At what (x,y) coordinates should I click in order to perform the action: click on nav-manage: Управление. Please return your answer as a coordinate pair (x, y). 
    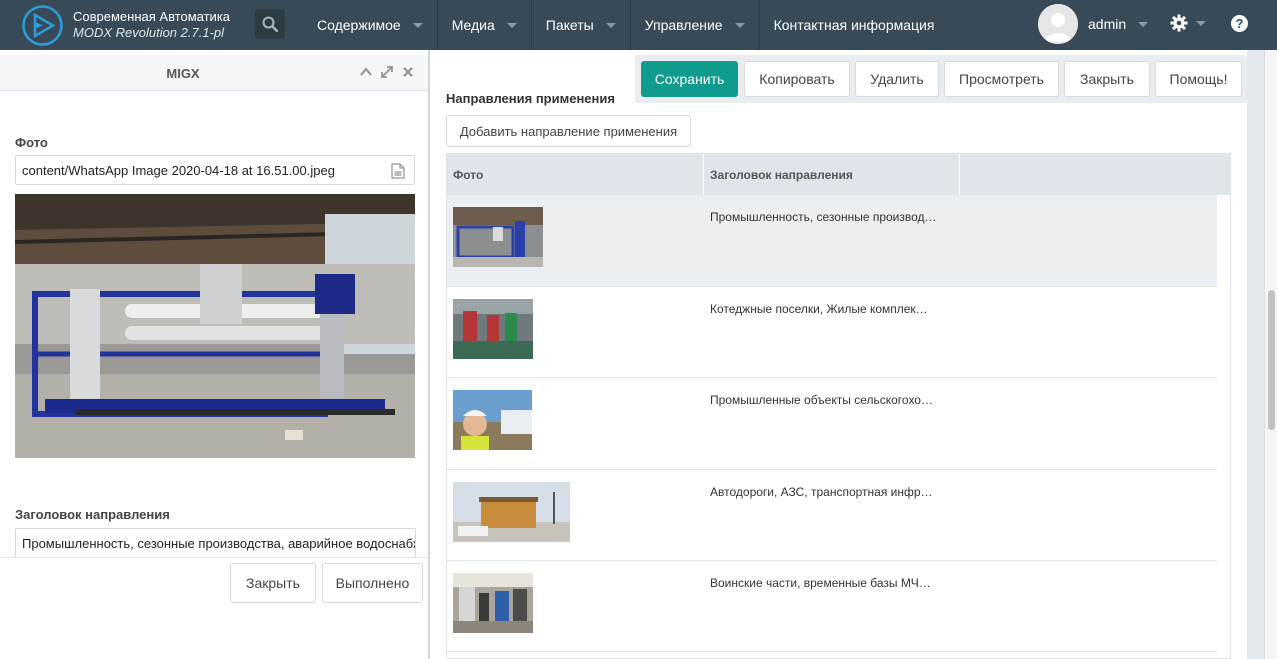
    Looking at the image, I should click on (694, 25).